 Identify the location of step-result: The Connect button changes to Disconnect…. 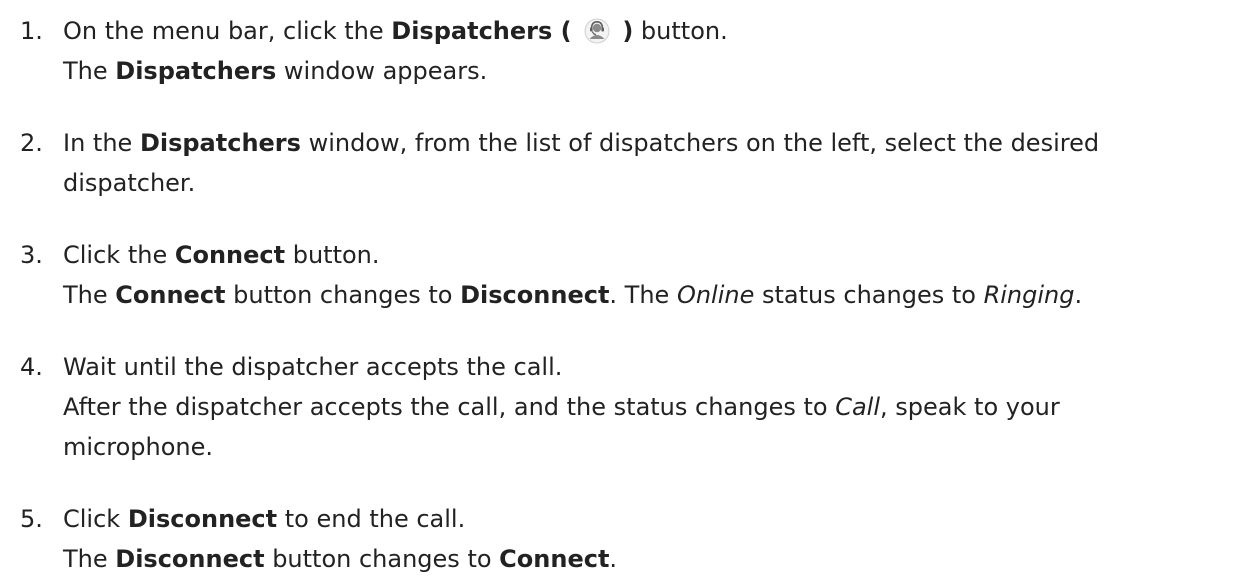
(573, 295).